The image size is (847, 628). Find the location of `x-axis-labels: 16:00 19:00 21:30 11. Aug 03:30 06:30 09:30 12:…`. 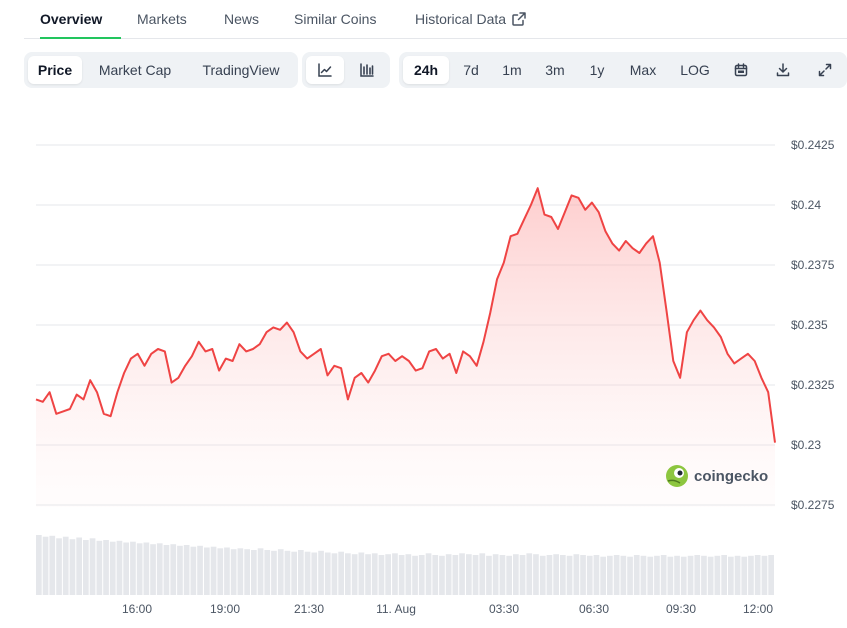

x-axis-labels: 16:00 19:00 21:30 11. Aug 03:30 06:30 09:30 12:… is located at coordinates (447, 609).